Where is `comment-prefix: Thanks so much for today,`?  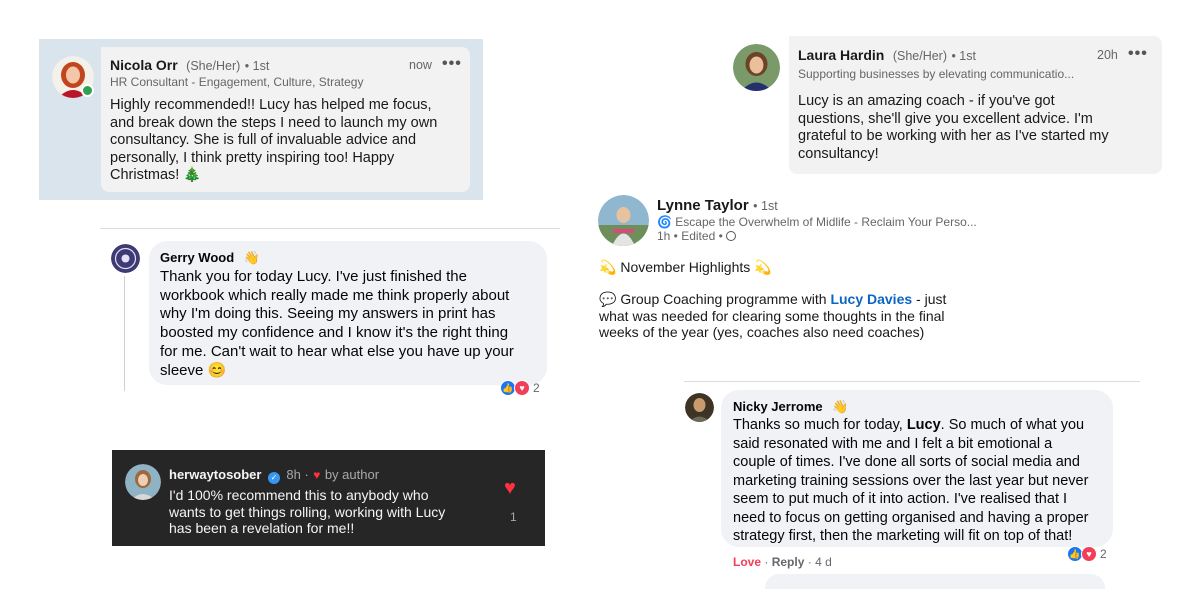
comment-prefix: Thanks so much for today, is located at coordinates (820, 425).